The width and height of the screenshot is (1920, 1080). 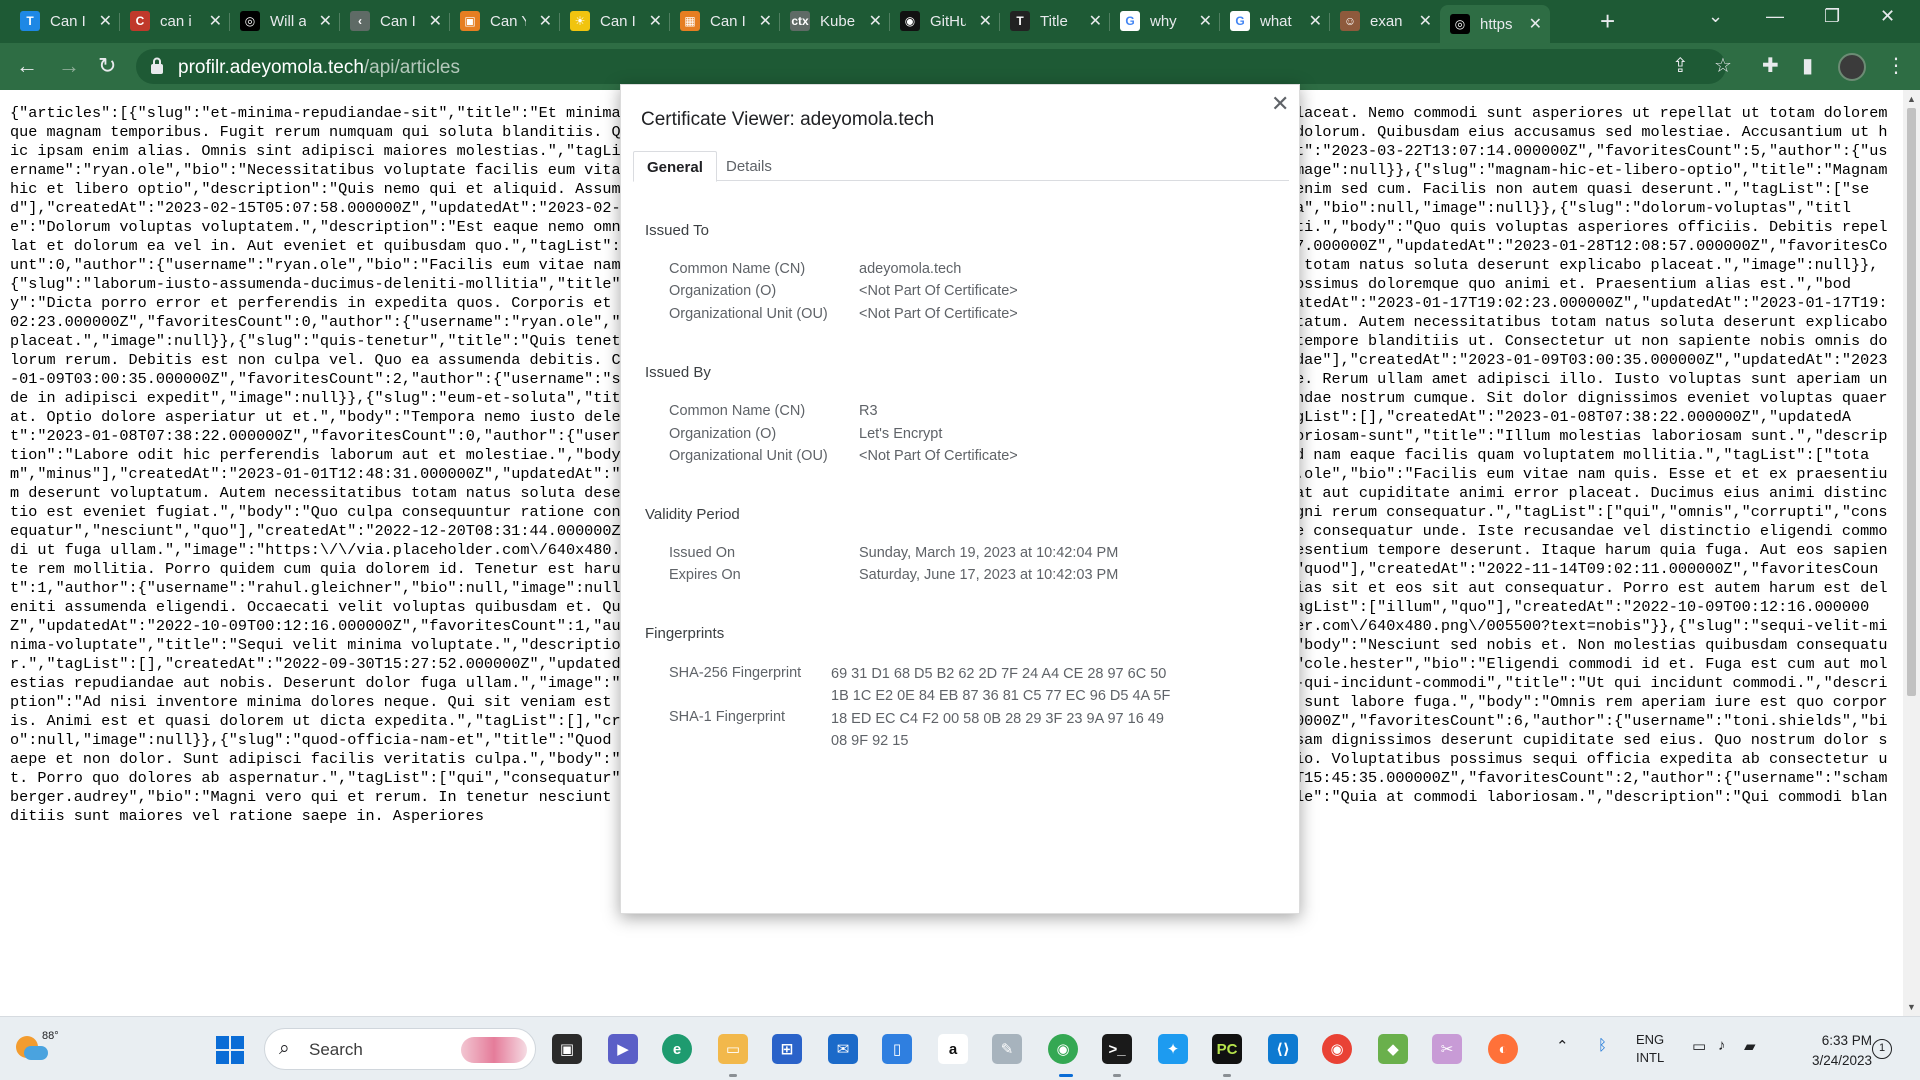 What do you see at coordinates (1650, 1057) in the screenshot?
I see `keyboard-layout: INTL` at bounding box center [1650, 1057].